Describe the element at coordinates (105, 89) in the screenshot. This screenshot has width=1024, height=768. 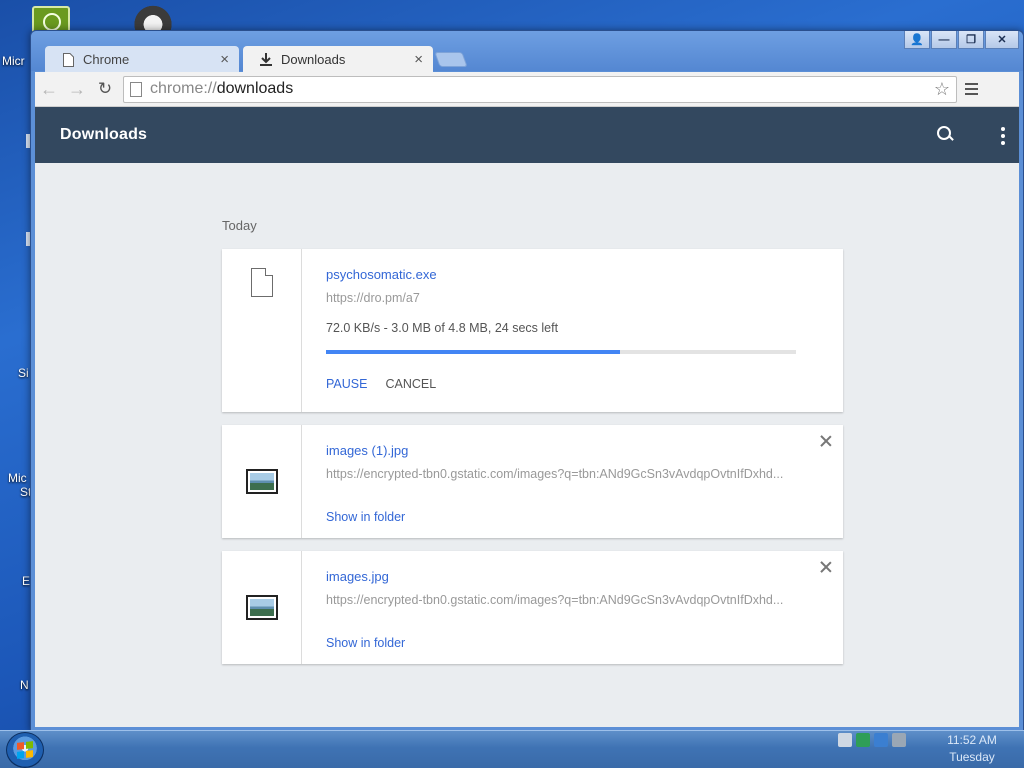
I see `reload-button: ↻` at that location.